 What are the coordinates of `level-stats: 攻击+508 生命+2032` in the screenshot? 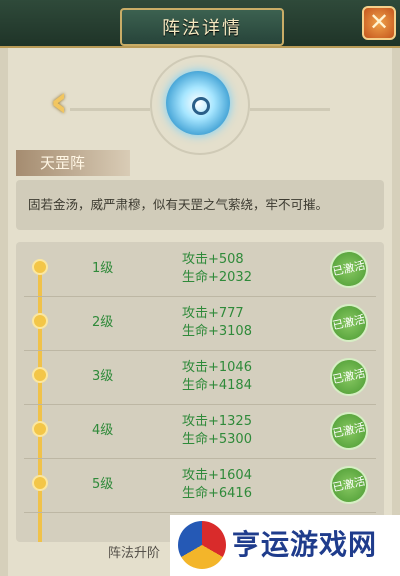 It's located at (217, 269).